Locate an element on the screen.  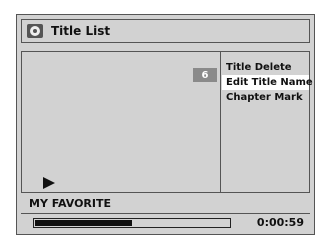
elapsed-time: 0:00:59 is located at coordinates (280, 222).